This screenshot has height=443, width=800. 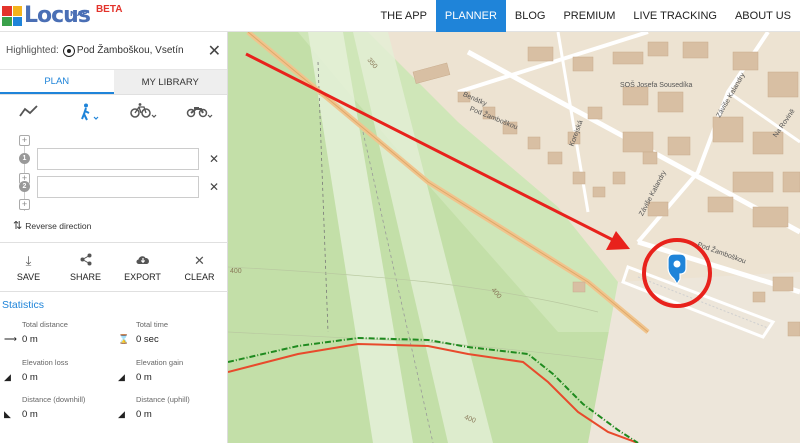 What do you see at coordinates (530, 16) in the screenshot?
I see `nav-blog: BLOG` at bounding box center [530, 16].